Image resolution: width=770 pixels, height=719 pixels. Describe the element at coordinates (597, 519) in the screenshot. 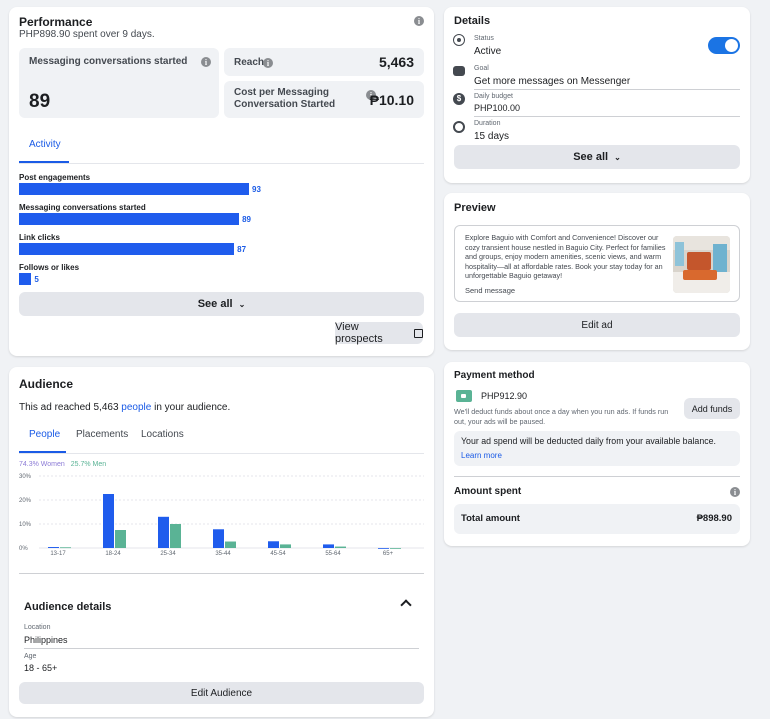

I see `total-amount-box: Total amount ₱898.90` at that location.